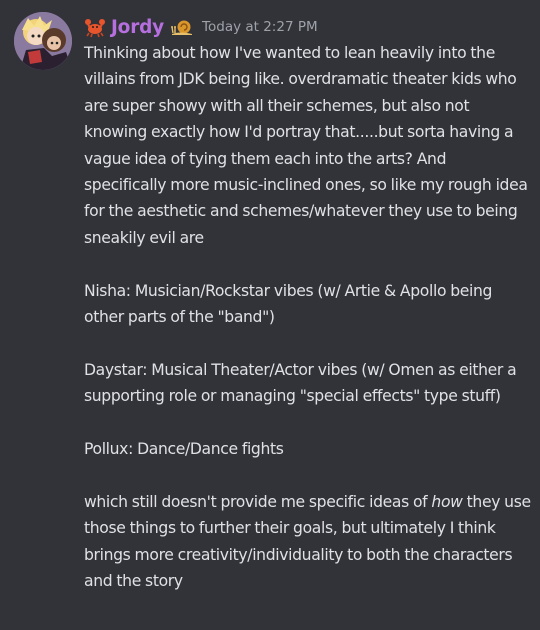  I want to click on crab-icon, so click(95, 27).